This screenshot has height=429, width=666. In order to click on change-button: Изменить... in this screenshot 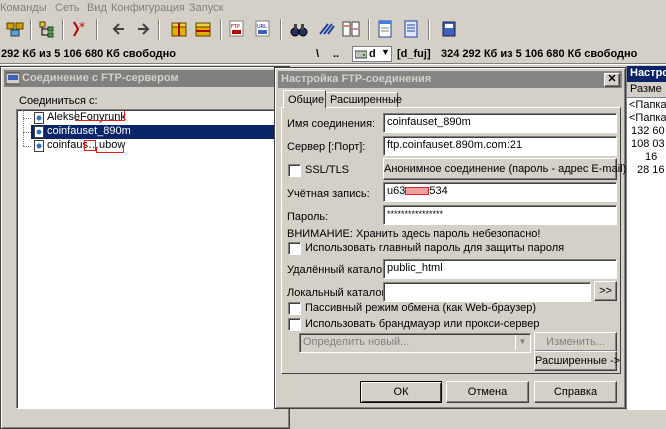, I will do `click(575, 342)`.